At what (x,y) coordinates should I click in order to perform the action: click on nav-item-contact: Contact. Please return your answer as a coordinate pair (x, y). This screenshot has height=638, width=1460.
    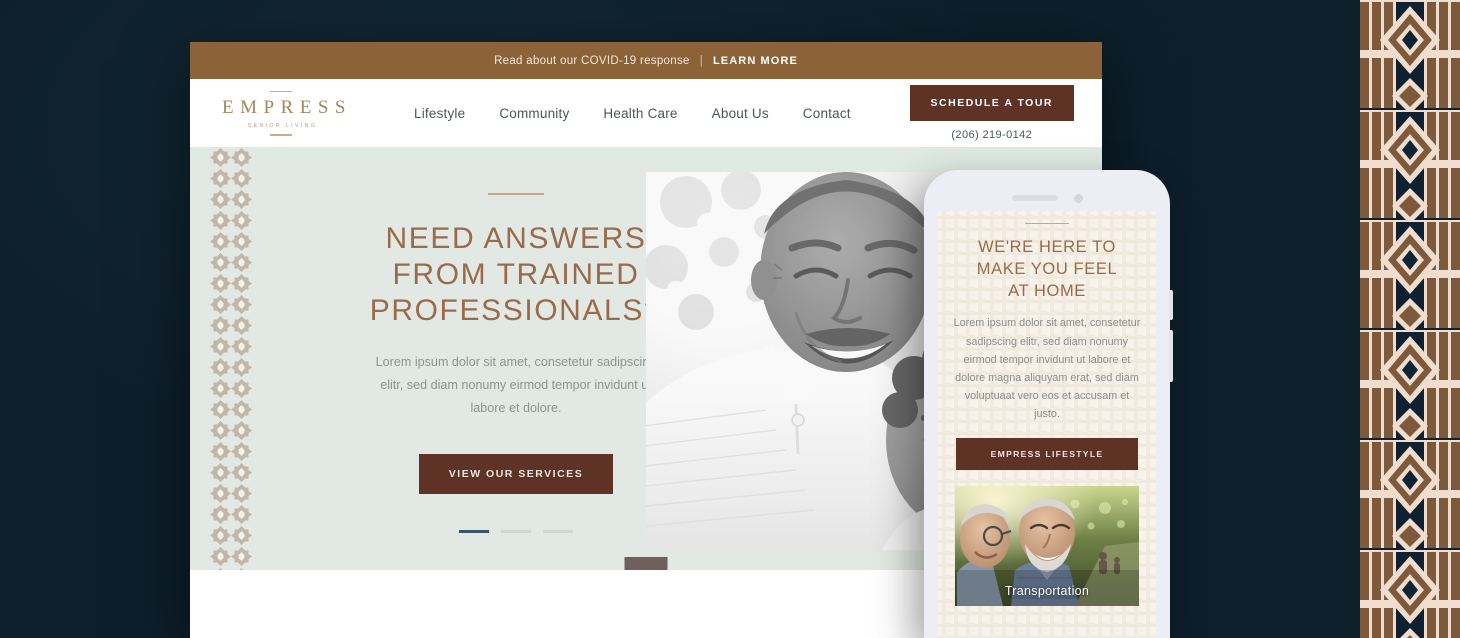
    Looking at the image, I should click on (827, 113).